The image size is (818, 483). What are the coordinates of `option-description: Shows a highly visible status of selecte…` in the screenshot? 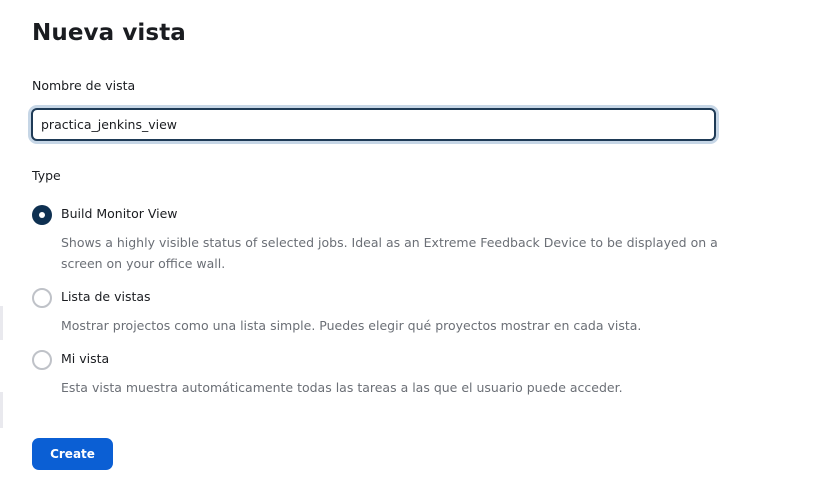 It's located at (389, 253).